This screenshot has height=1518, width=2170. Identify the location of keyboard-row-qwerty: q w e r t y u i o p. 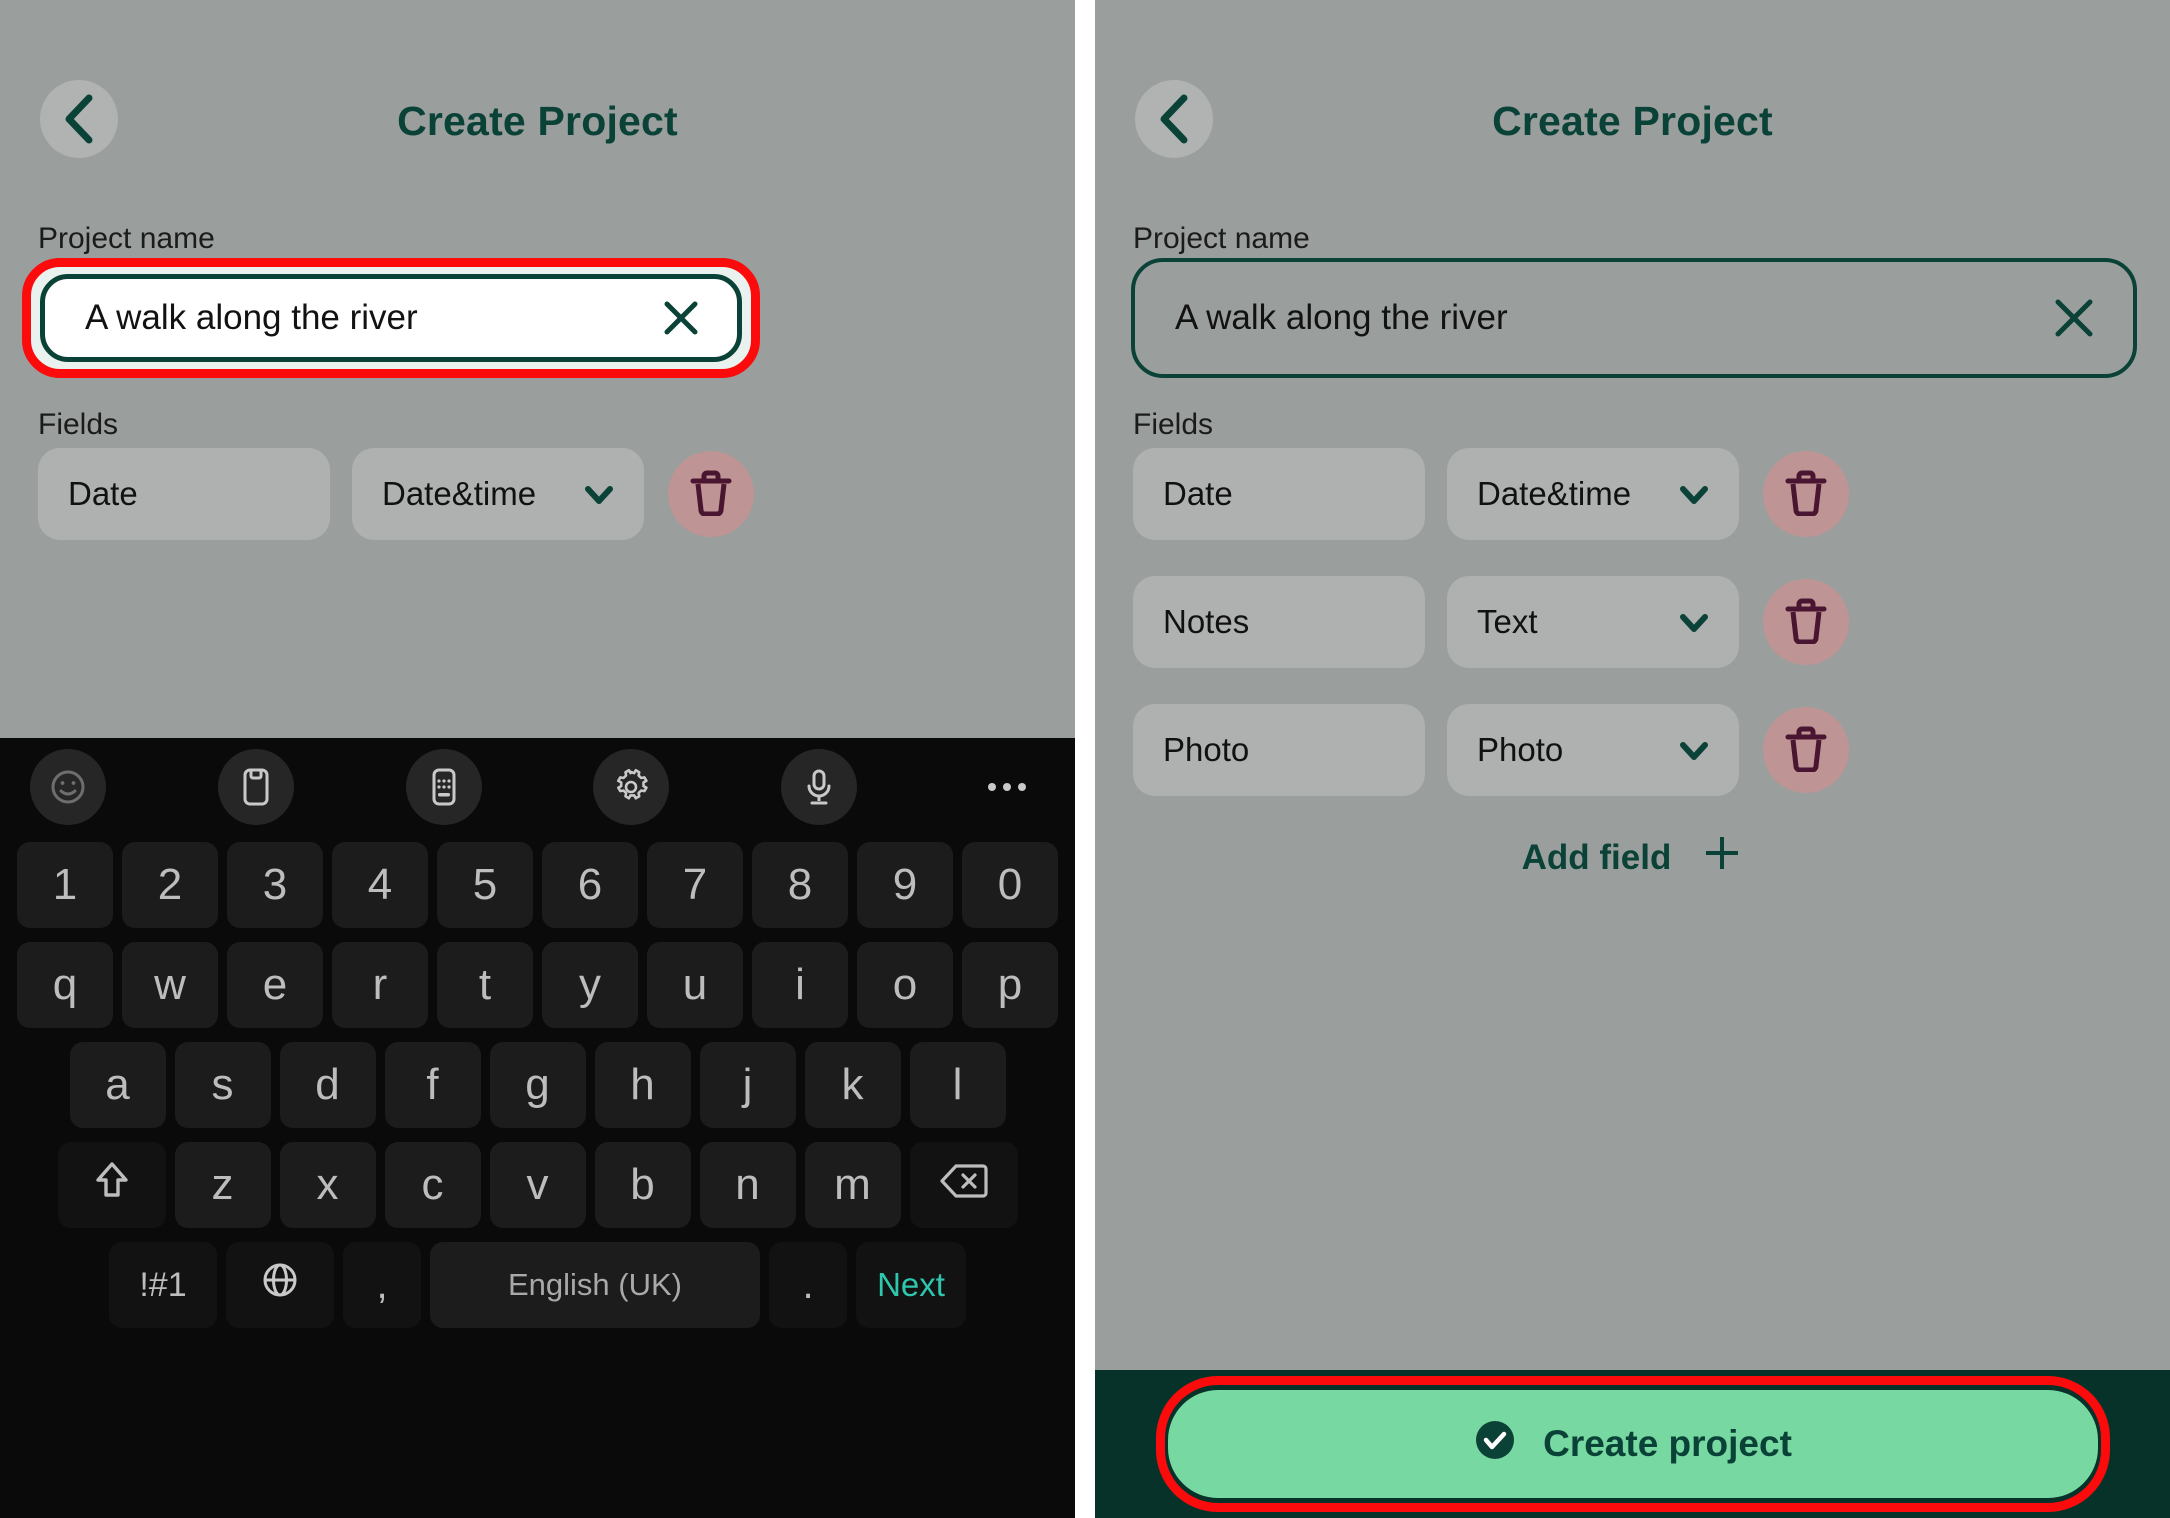
(537, 985).